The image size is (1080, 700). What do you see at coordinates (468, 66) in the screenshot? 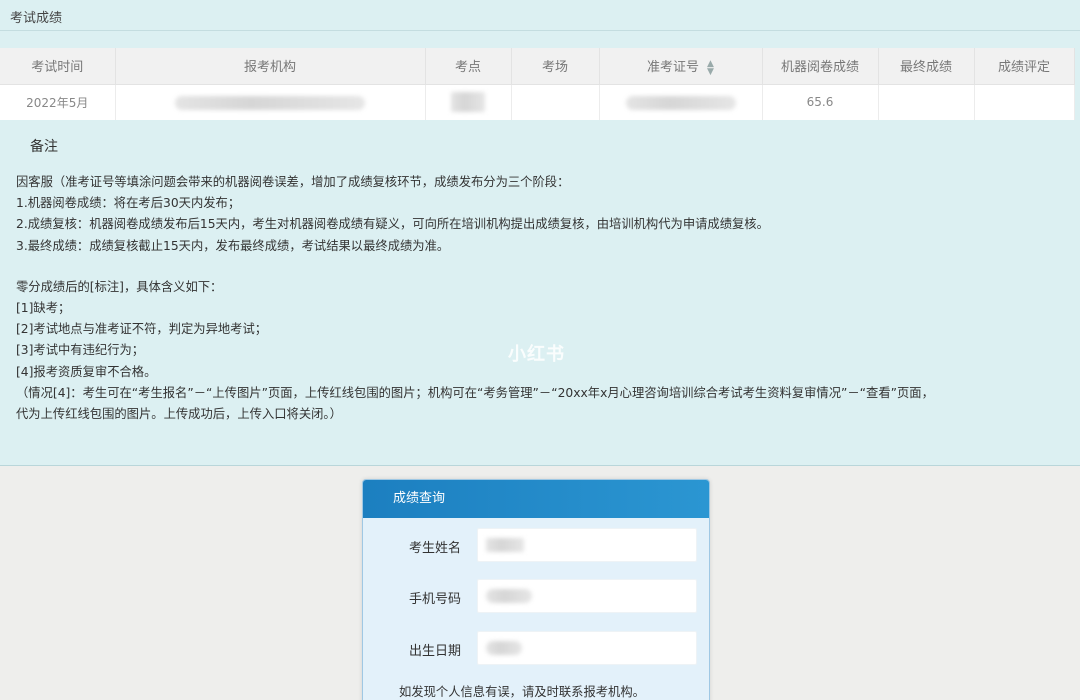
I see `col-header-exam-site: 考点` at bounding box center [468, 66].